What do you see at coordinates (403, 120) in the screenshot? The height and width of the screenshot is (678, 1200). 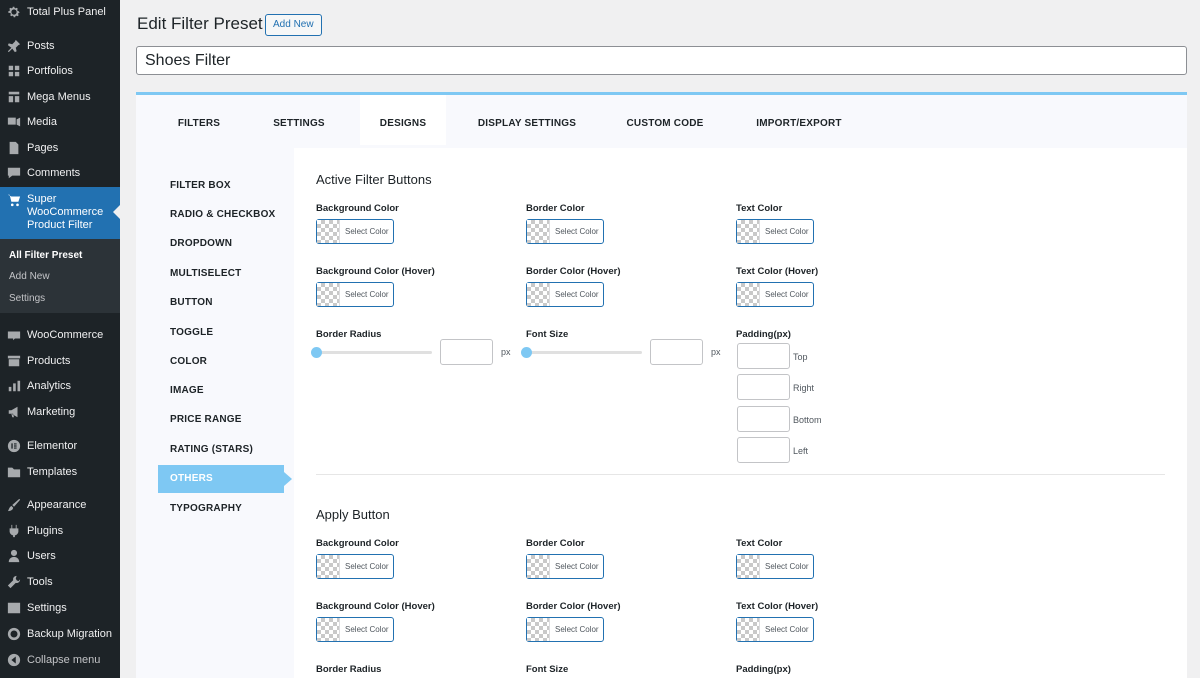 I see `tab-designs: DESIGNS` at bounding box center [403, 120].